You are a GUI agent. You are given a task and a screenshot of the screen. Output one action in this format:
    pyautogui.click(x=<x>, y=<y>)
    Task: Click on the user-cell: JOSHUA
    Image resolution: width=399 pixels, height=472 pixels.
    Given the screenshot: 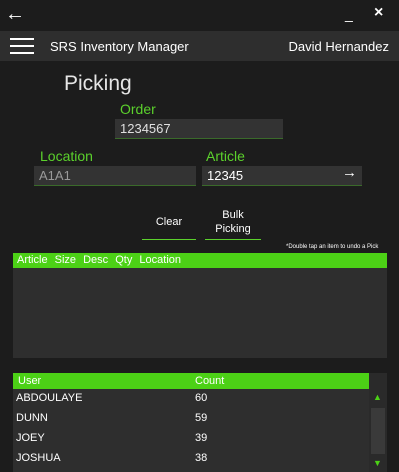 What is the action you would take?
    pyautogui.click(x=38, y=458)
    